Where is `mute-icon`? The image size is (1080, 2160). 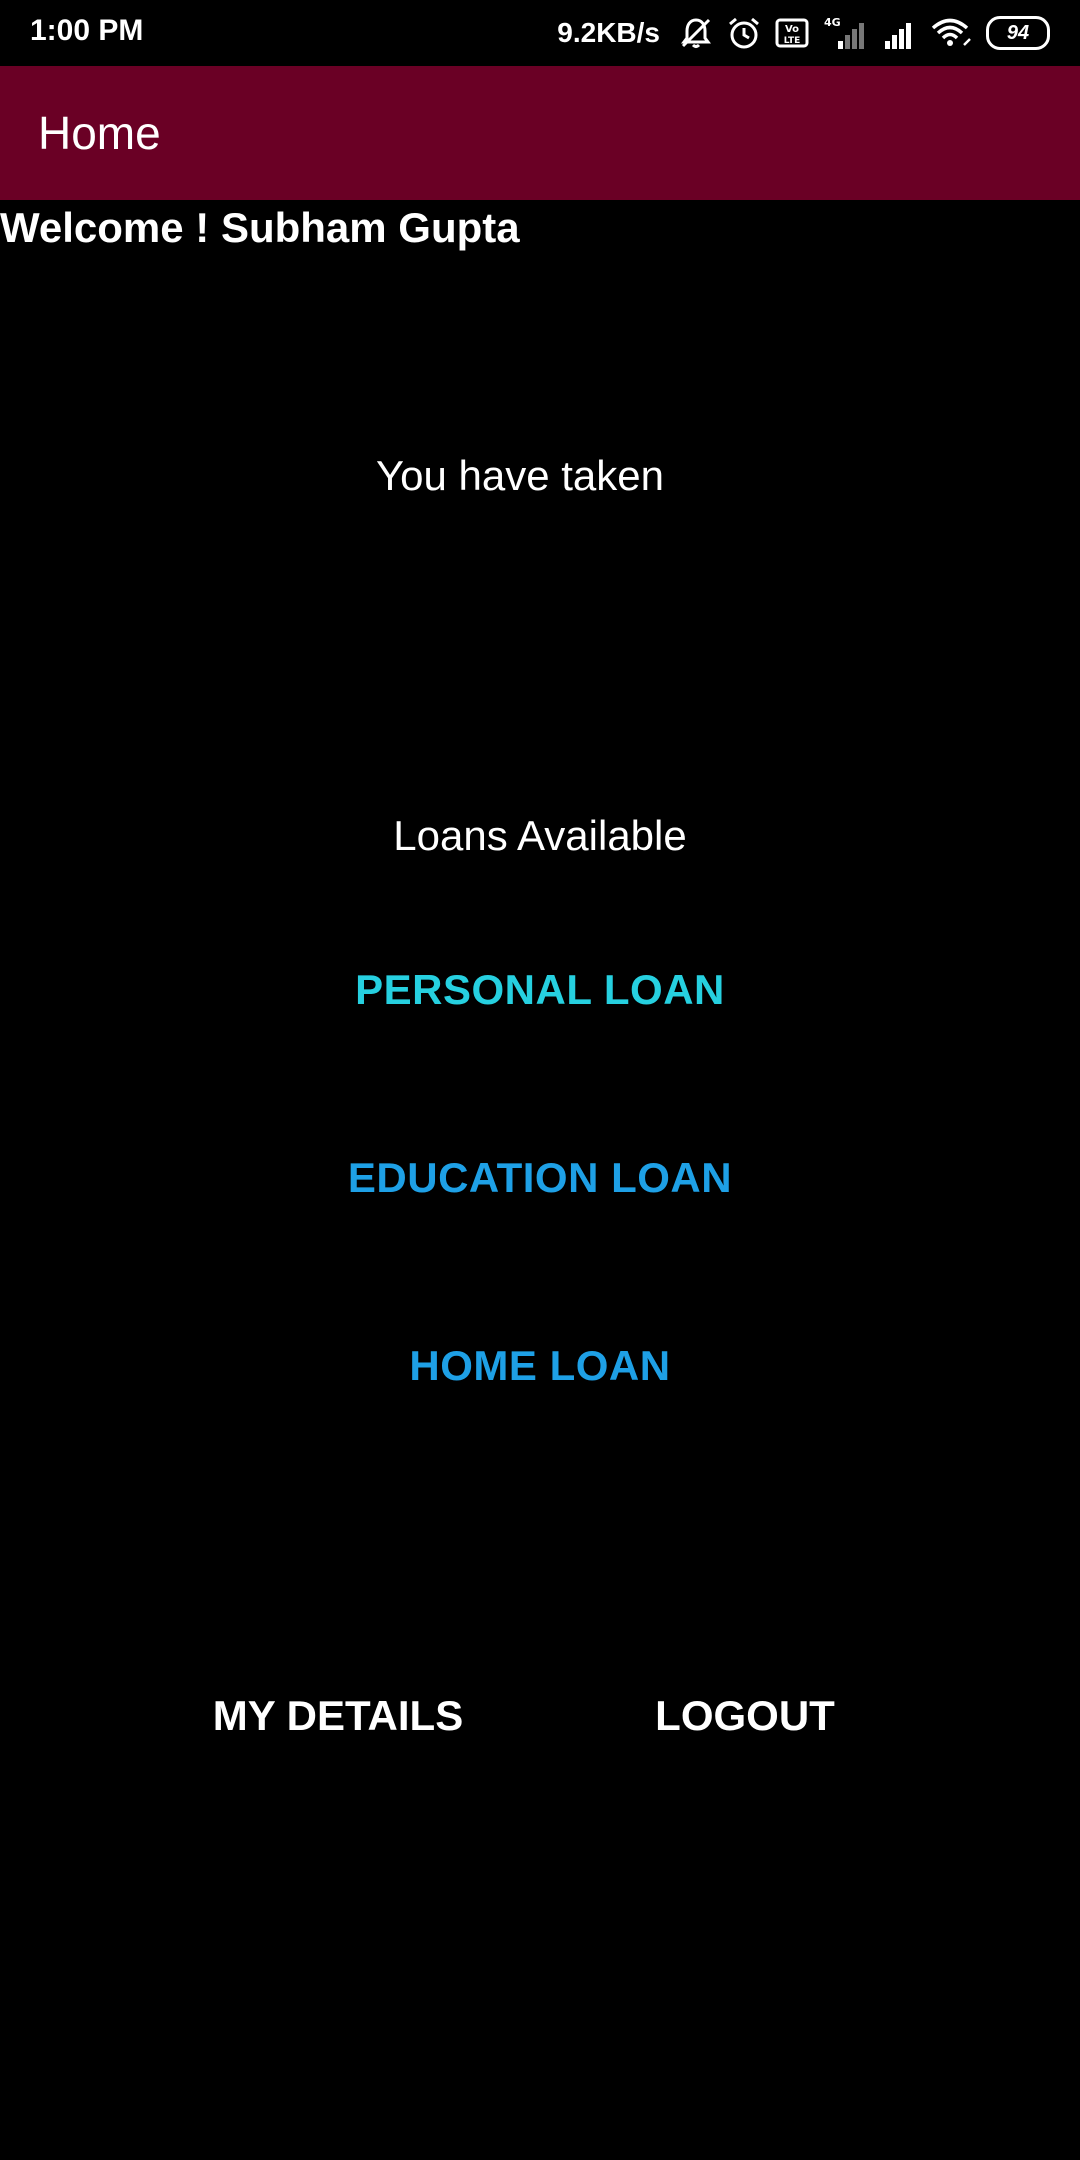 mute-icon is located at coordinates (696, 33).